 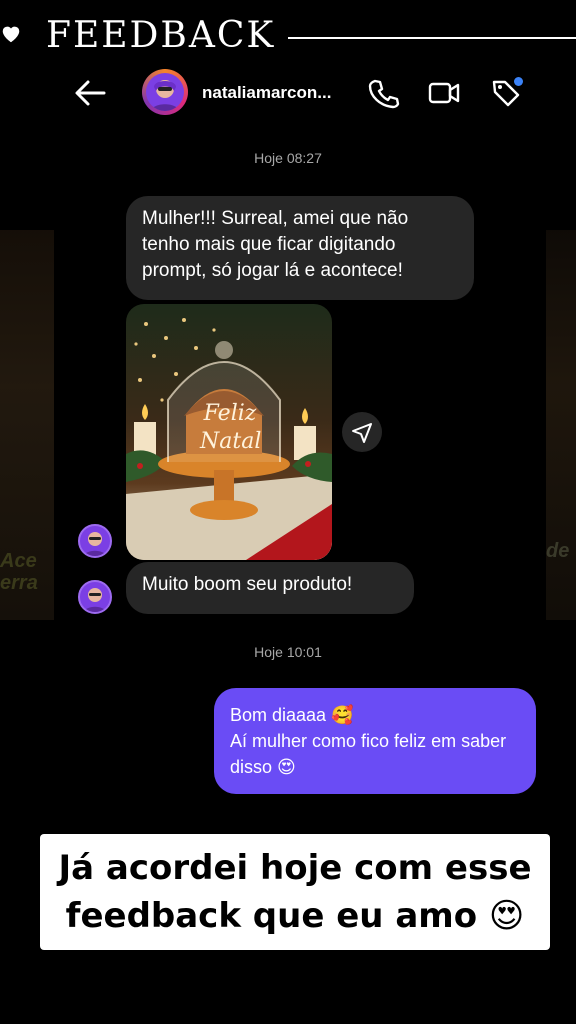 What do you see at coordinates (19, 572) in the screenshot?
I see `background-text-left: Ace erra` at bounding box center [19, 572].